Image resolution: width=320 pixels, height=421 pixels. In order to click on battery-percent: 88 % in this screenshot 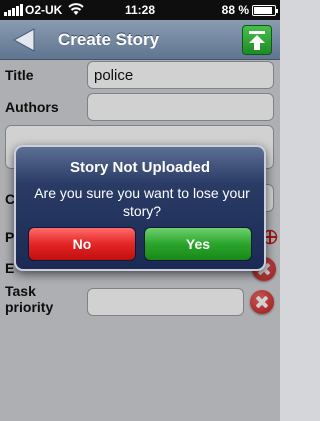, I will do `click(235, 10)`.